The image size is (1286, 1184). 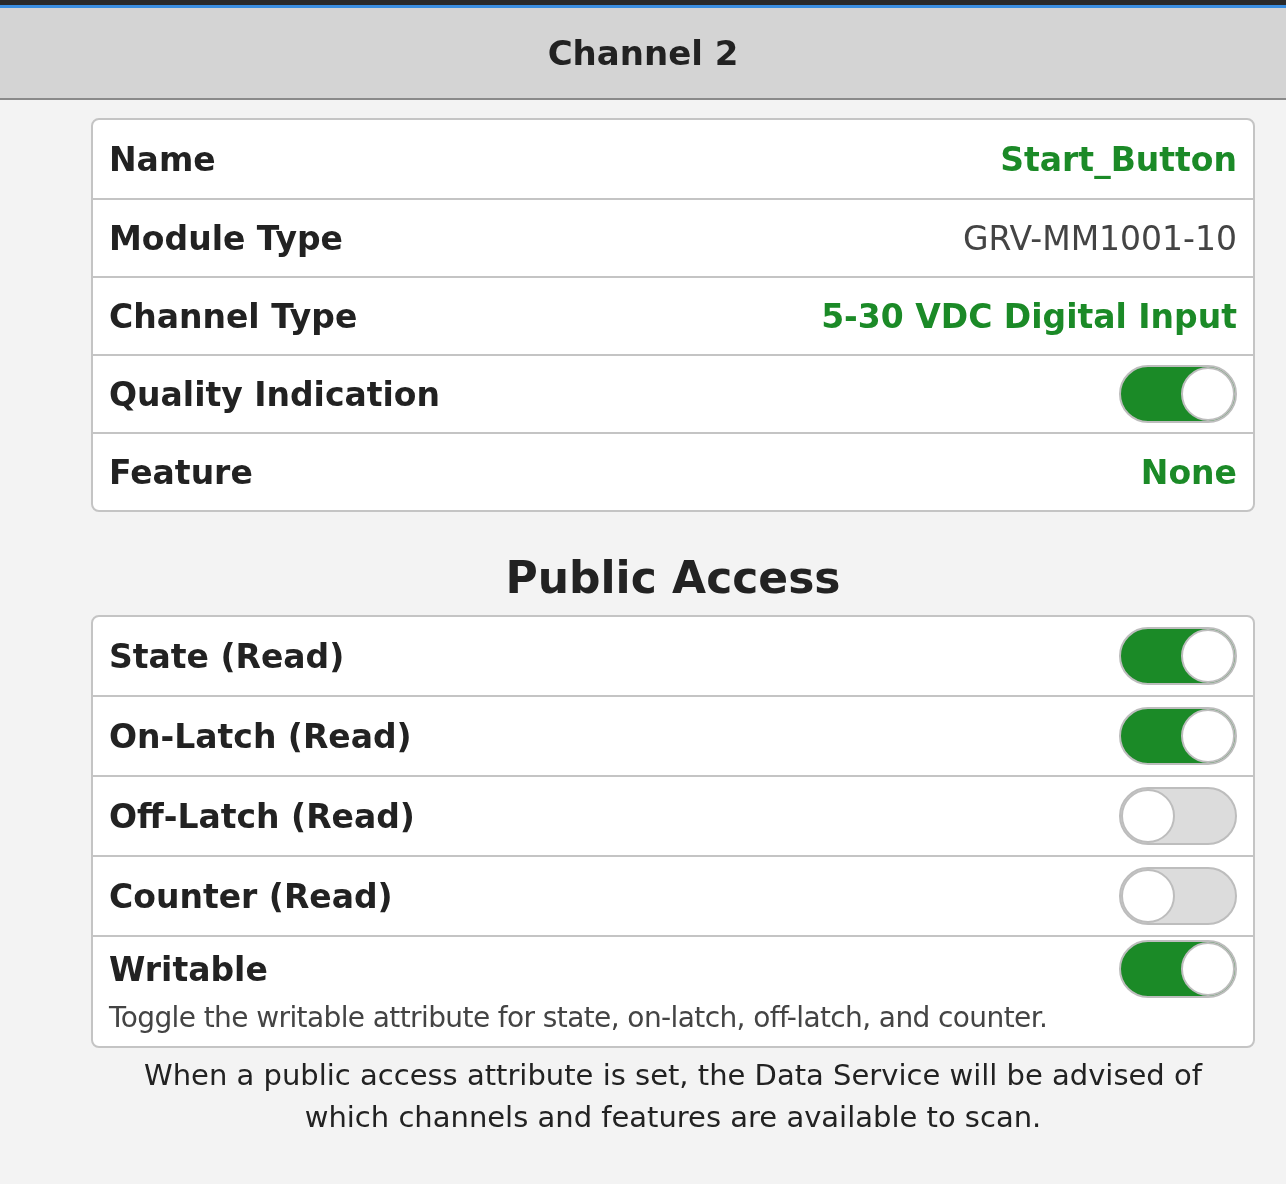 I want to click on row-value: Start_Button, so click(x=1118, y=159).